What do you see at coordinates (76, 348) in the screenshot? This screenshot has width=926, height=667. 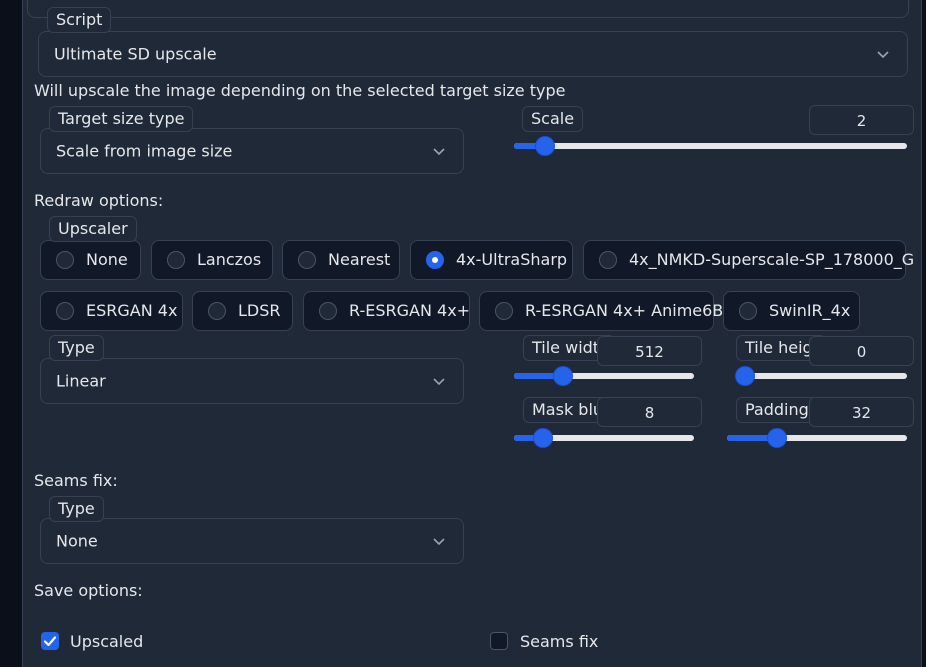 I see `redraw-type-label: Type` at bounding box center [76, 348].